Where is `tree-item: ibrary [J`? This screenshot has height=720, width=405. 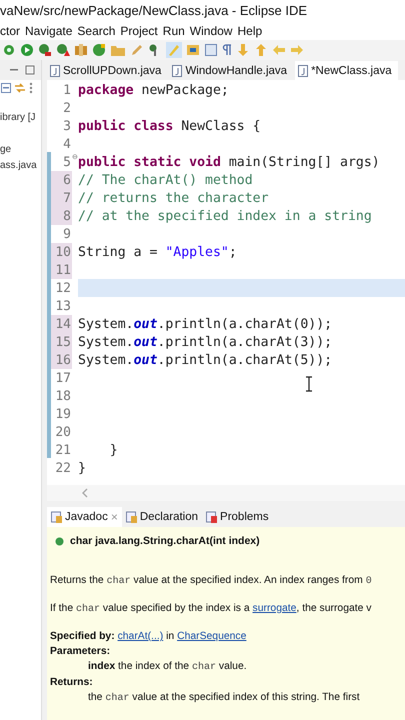
tree-item: ibrary [J is located at coordinates (20, 118).